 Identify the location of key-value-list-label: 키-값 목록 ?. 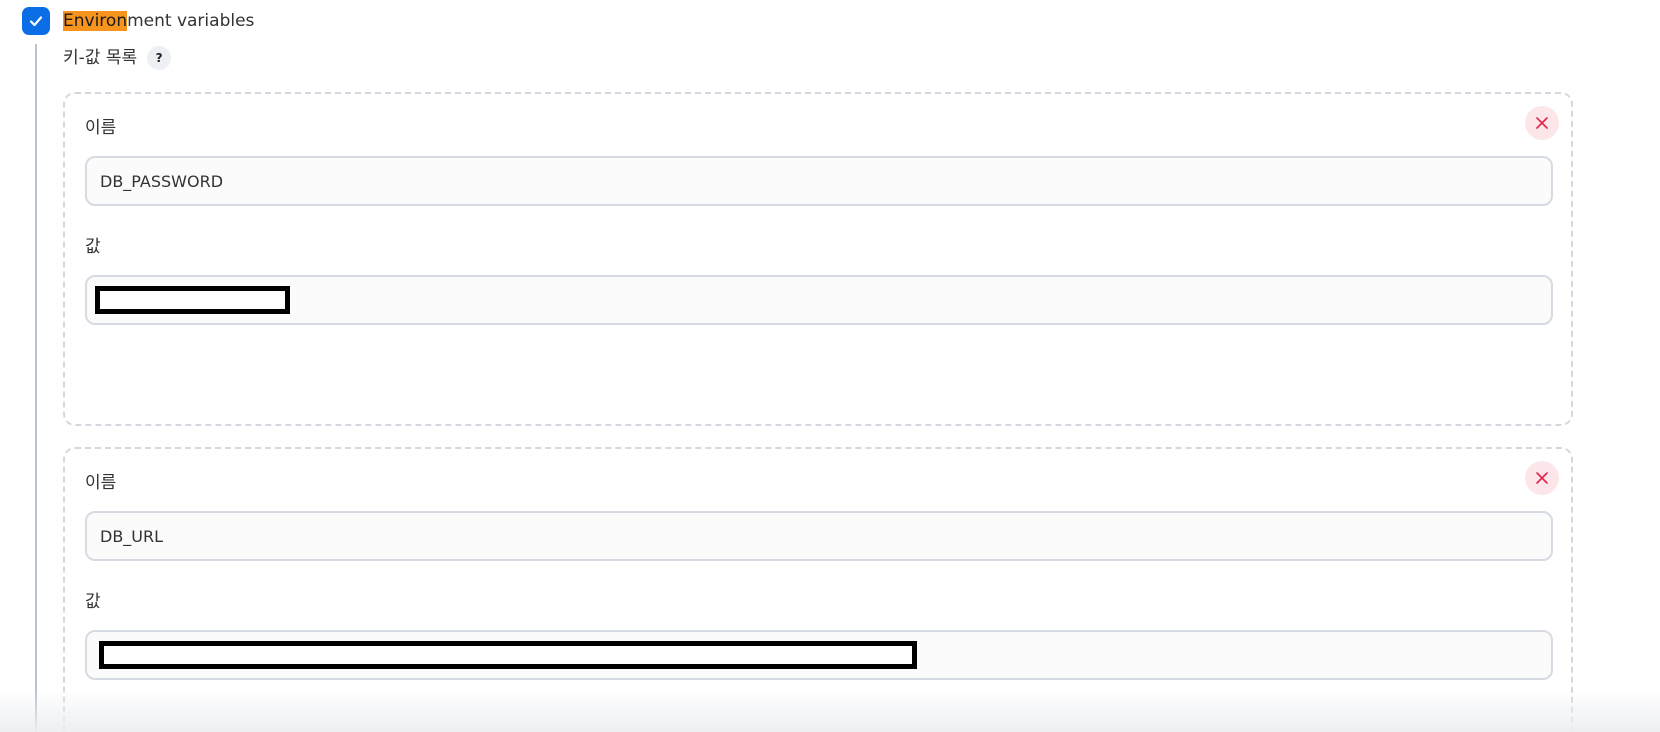
(117, 58).